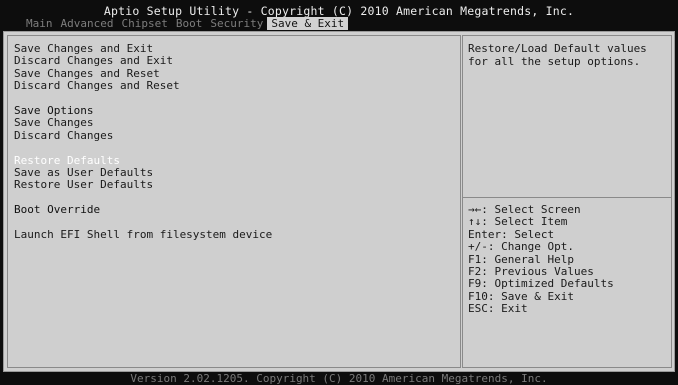 This screenshot has width=678, height=385. I want to click on discard-changes-item: Discard Changes, so click(143, 135).